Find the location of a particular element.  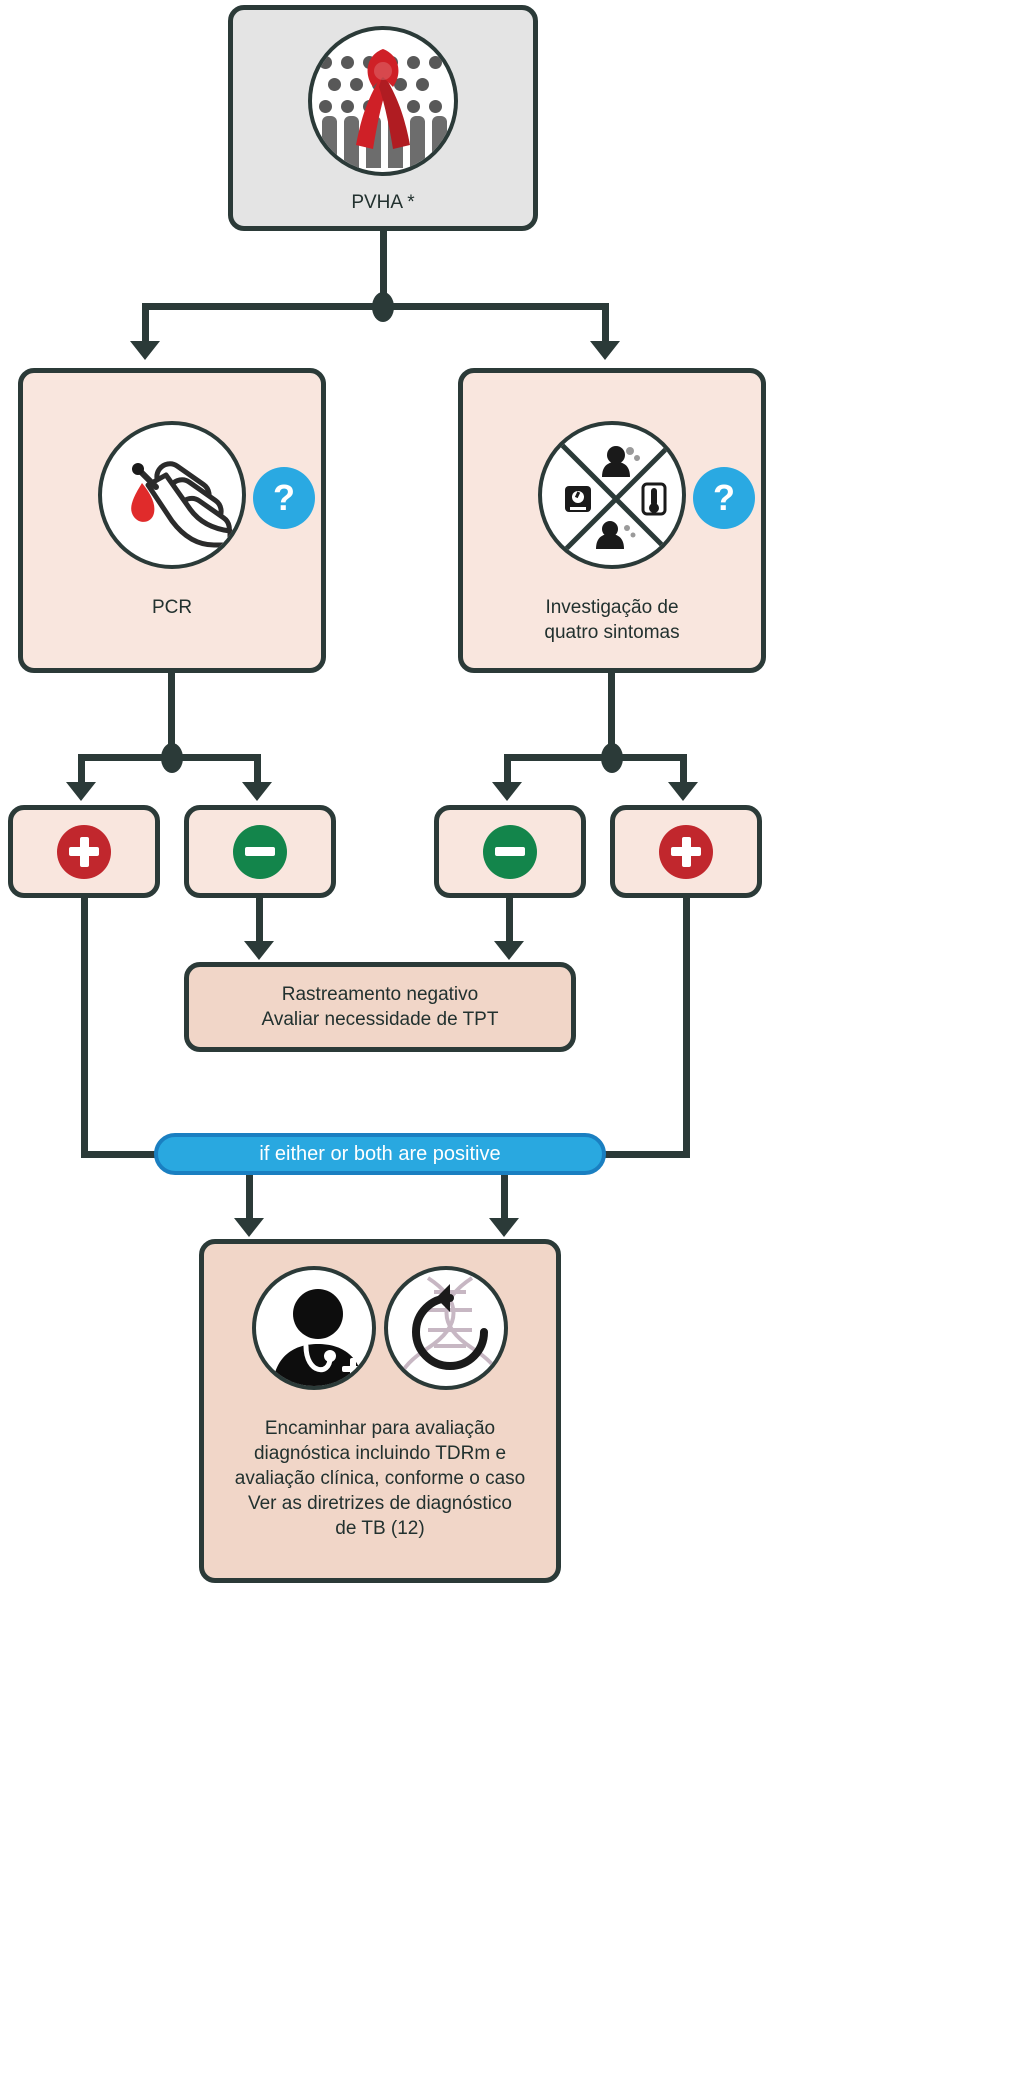

pcr-question-badge: ? is located at coordinates (284, 498).